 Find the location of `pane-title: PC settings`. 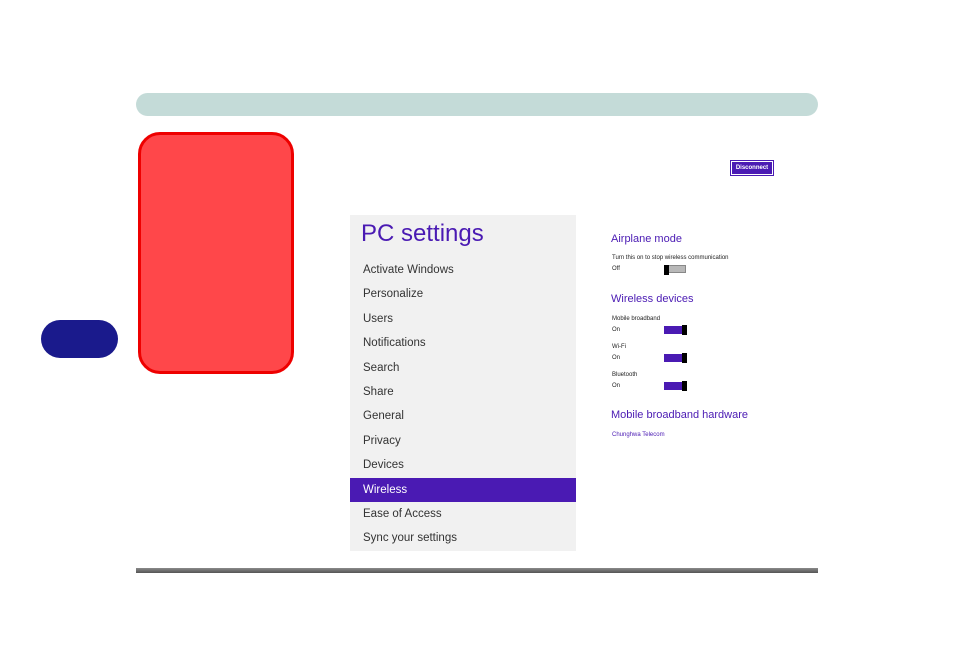

pane-title: PC settings is located at coordinates (422, 233).